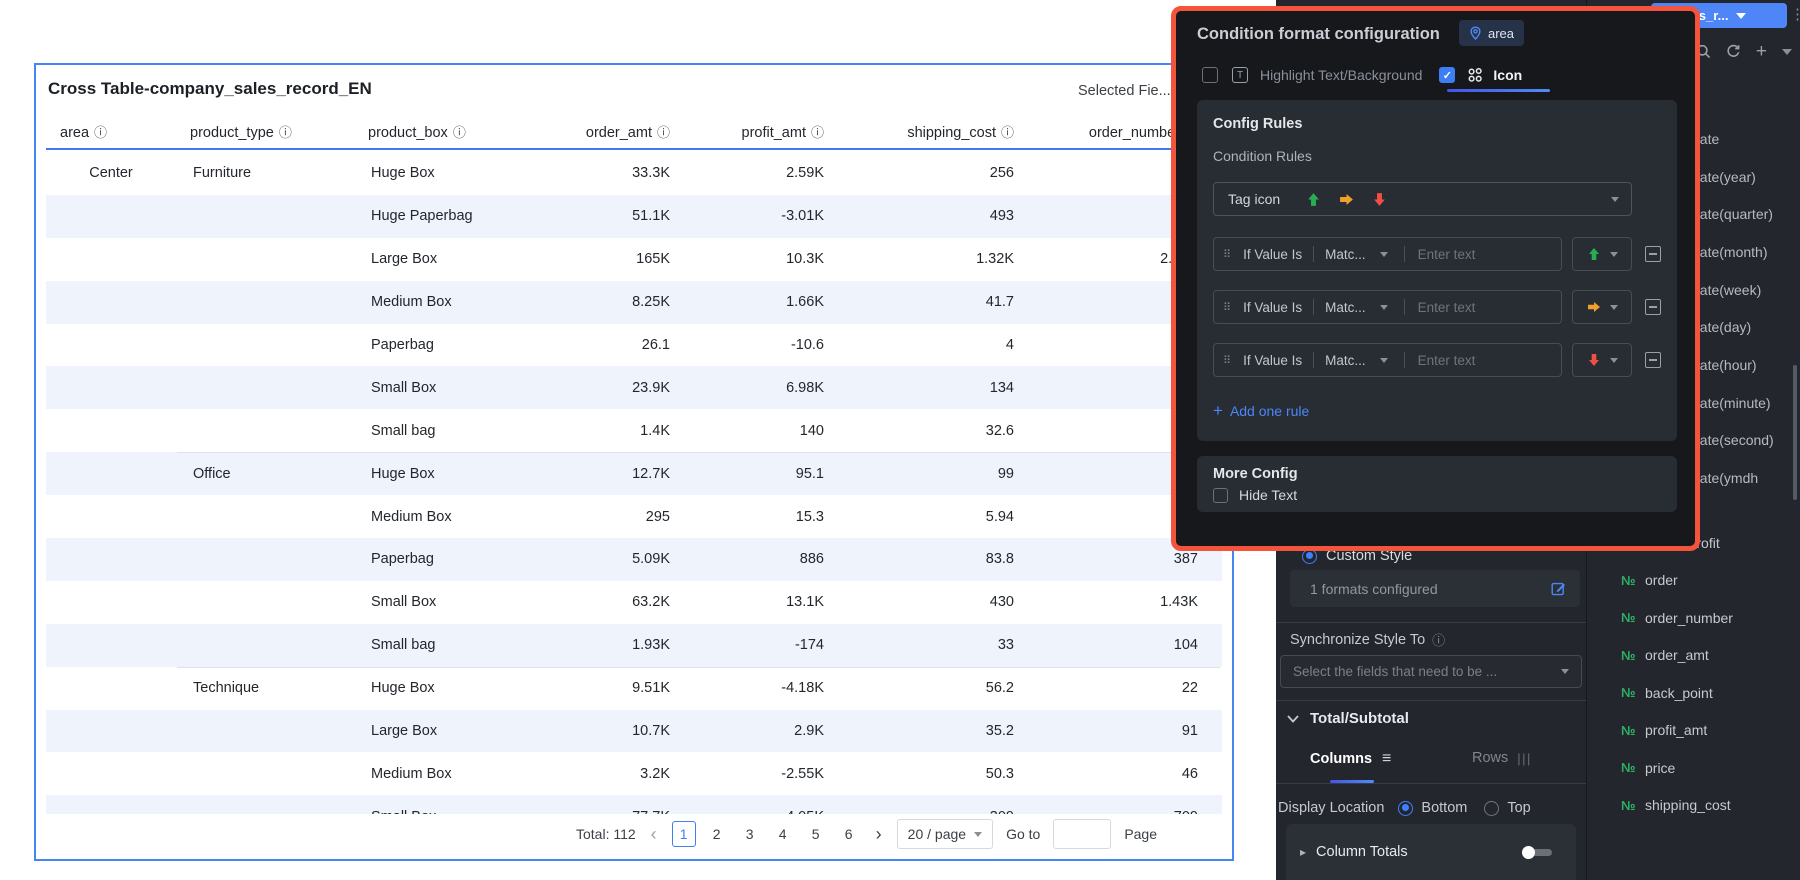 The image size is (1800, 880). What do you see at coordinates (879, 834) in the screenshot?
I see `next-page-button: ›` at bounding box center [879, 834].